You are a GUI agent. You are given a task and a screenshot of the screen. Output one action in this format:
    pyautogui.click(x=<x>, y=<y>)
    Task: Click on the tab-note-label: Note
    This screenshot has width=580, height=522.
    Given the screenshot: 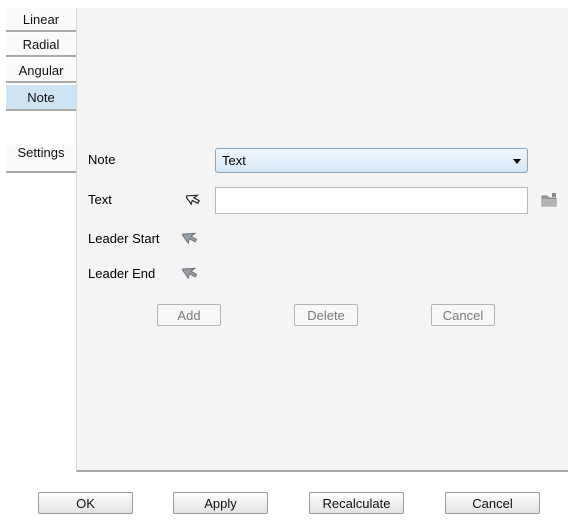 What is the action you would take?
    pyautogui.click(x=41, y=97)
    